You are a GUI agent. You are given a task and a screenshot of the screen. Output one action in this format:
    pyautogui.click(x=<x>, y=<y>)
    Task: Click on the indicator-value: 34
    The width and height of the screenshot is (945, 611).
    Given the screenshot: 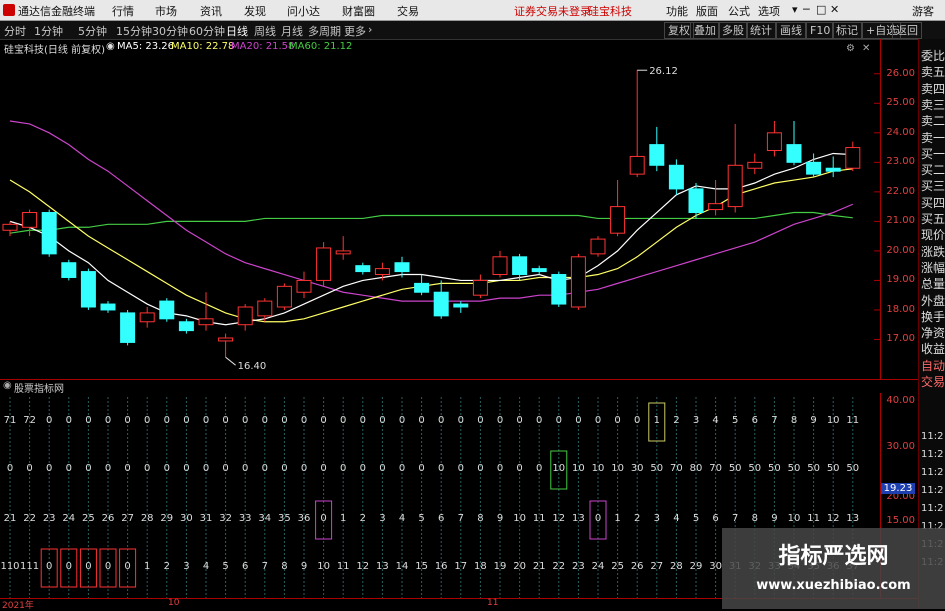 What is the action you would take?
    pyautogui.click(x=265, y=518)
    